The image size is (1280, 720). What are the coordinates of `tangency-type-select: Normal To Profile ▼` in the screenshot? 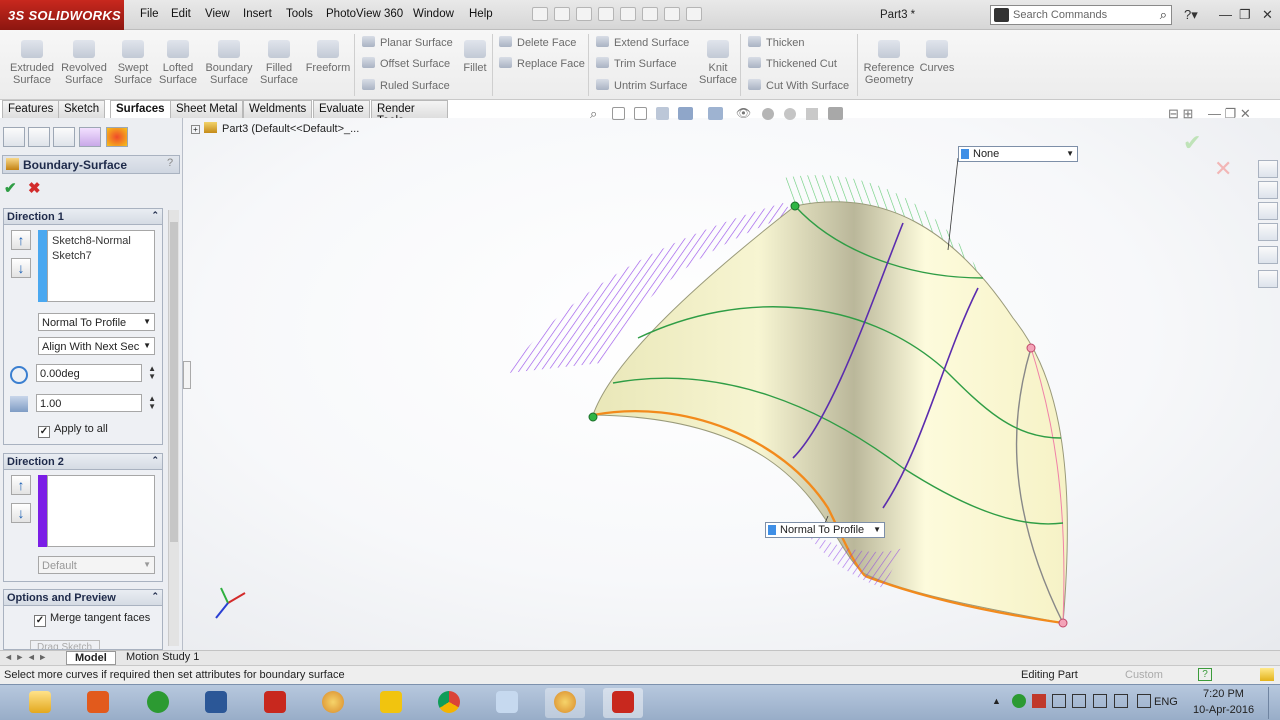 It's located at (96, 322).